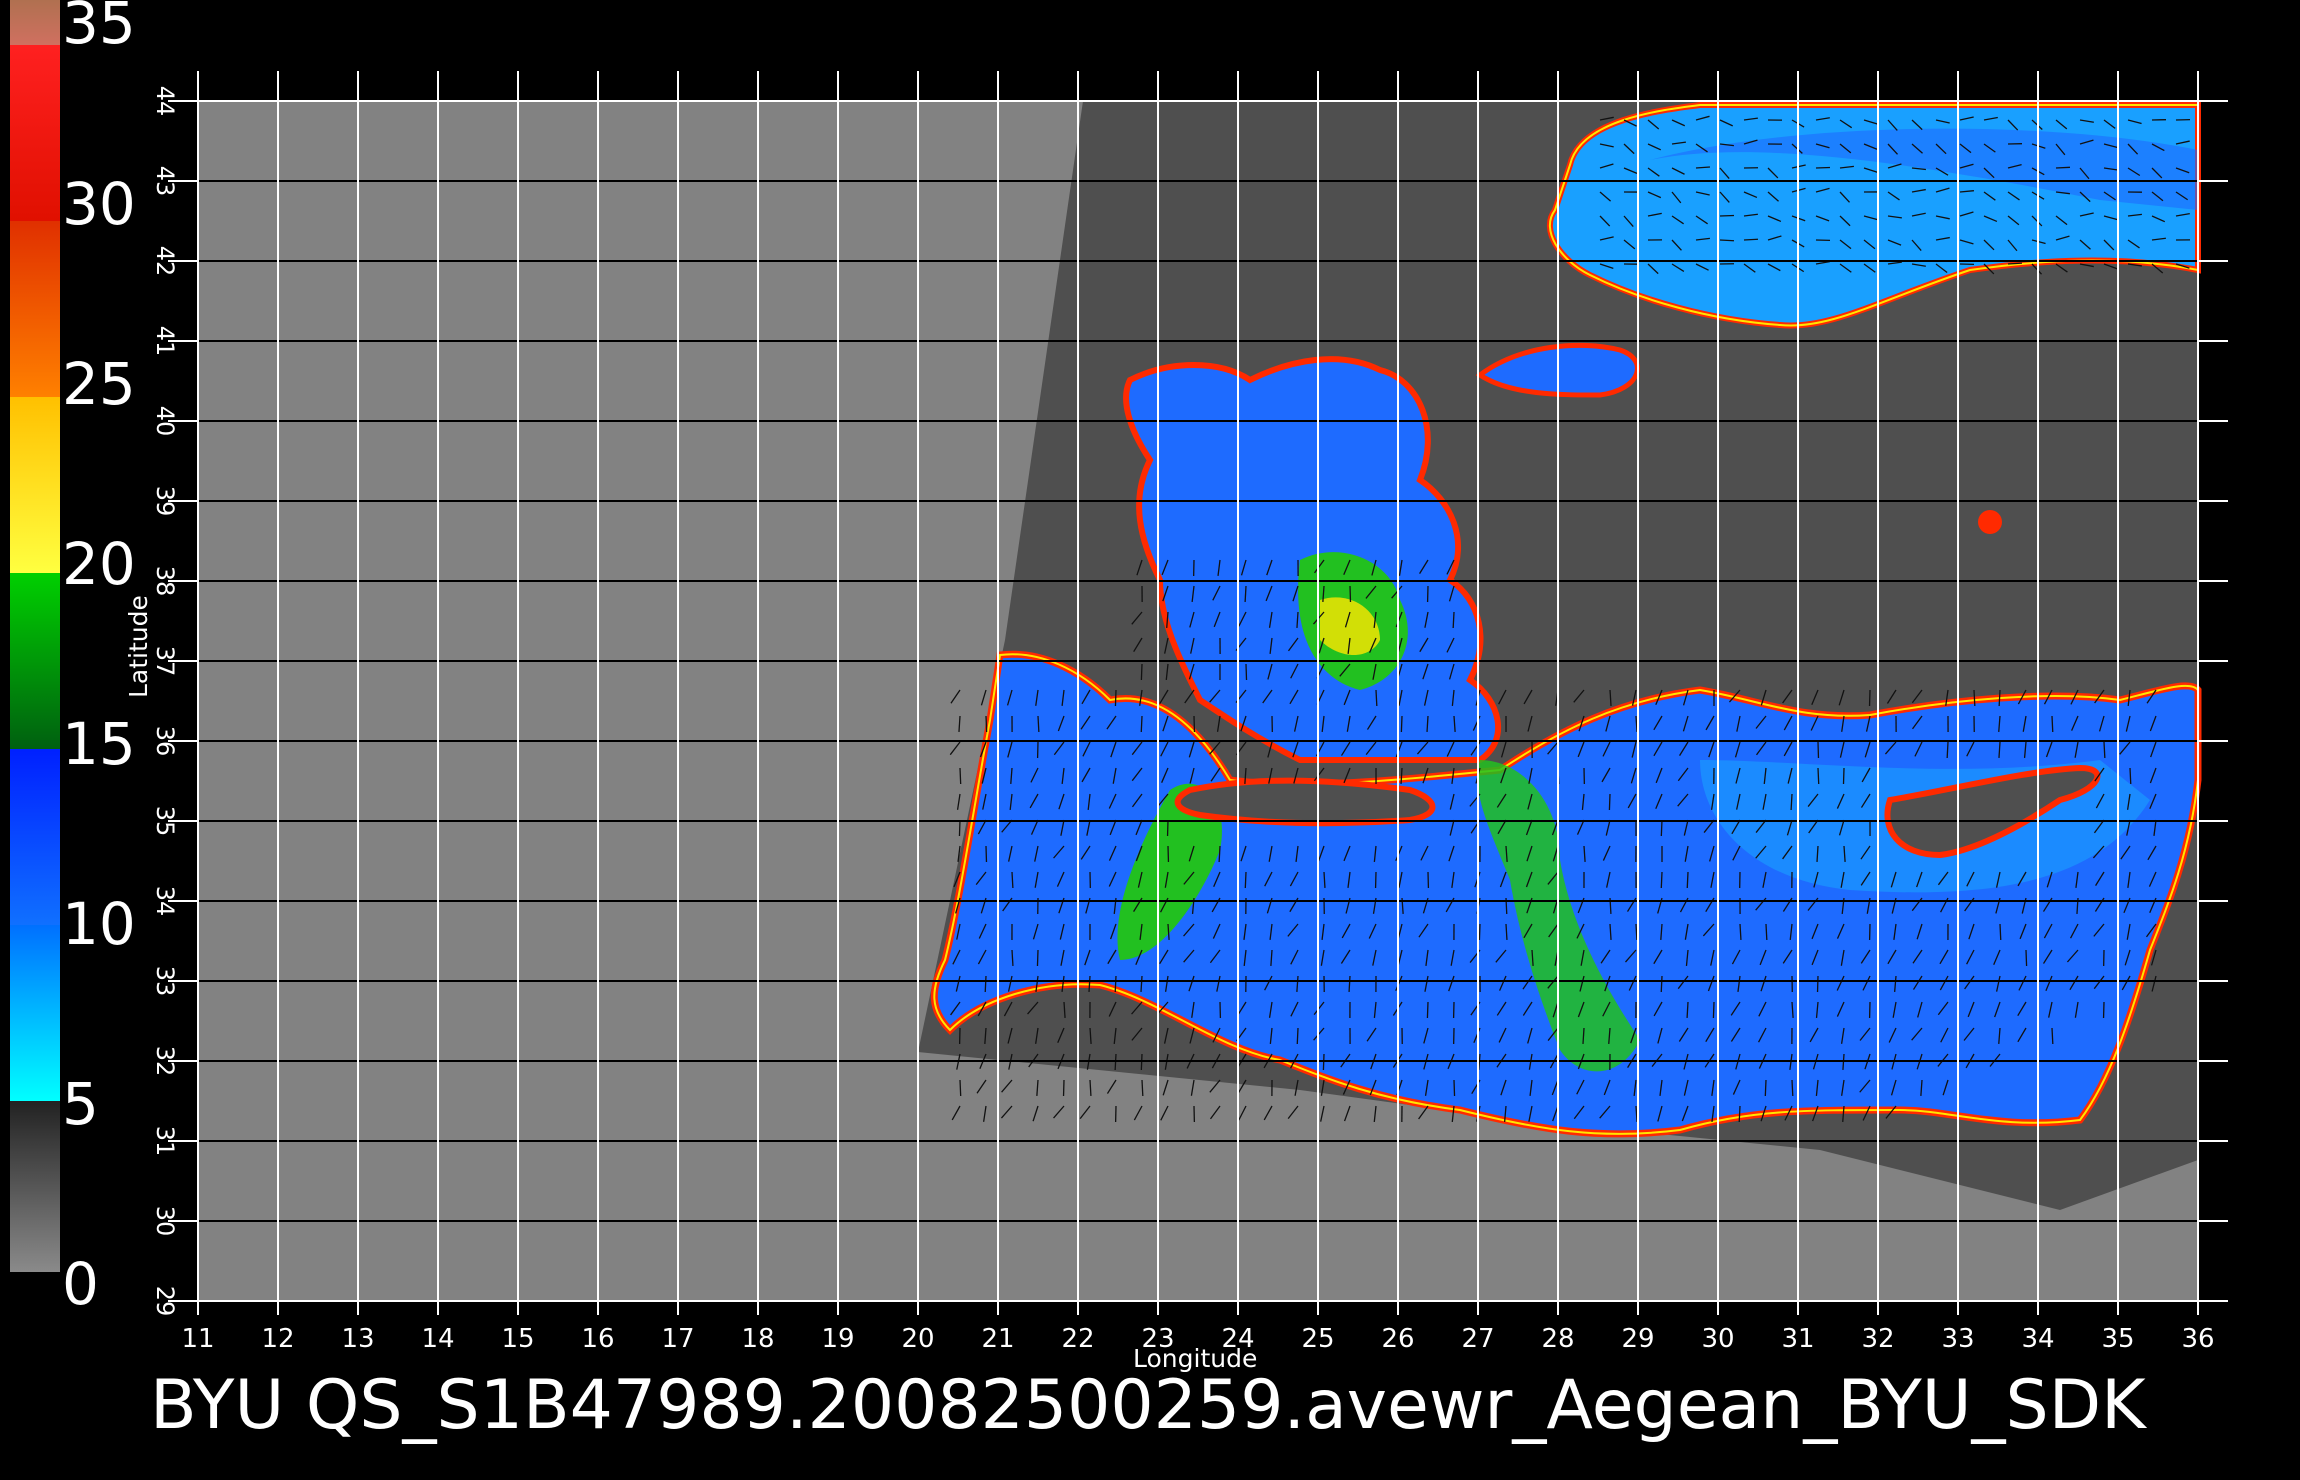 This screenshot has width=2300, height=1480. I want to click on lon-tick-label: 14, so click(438, 1339).